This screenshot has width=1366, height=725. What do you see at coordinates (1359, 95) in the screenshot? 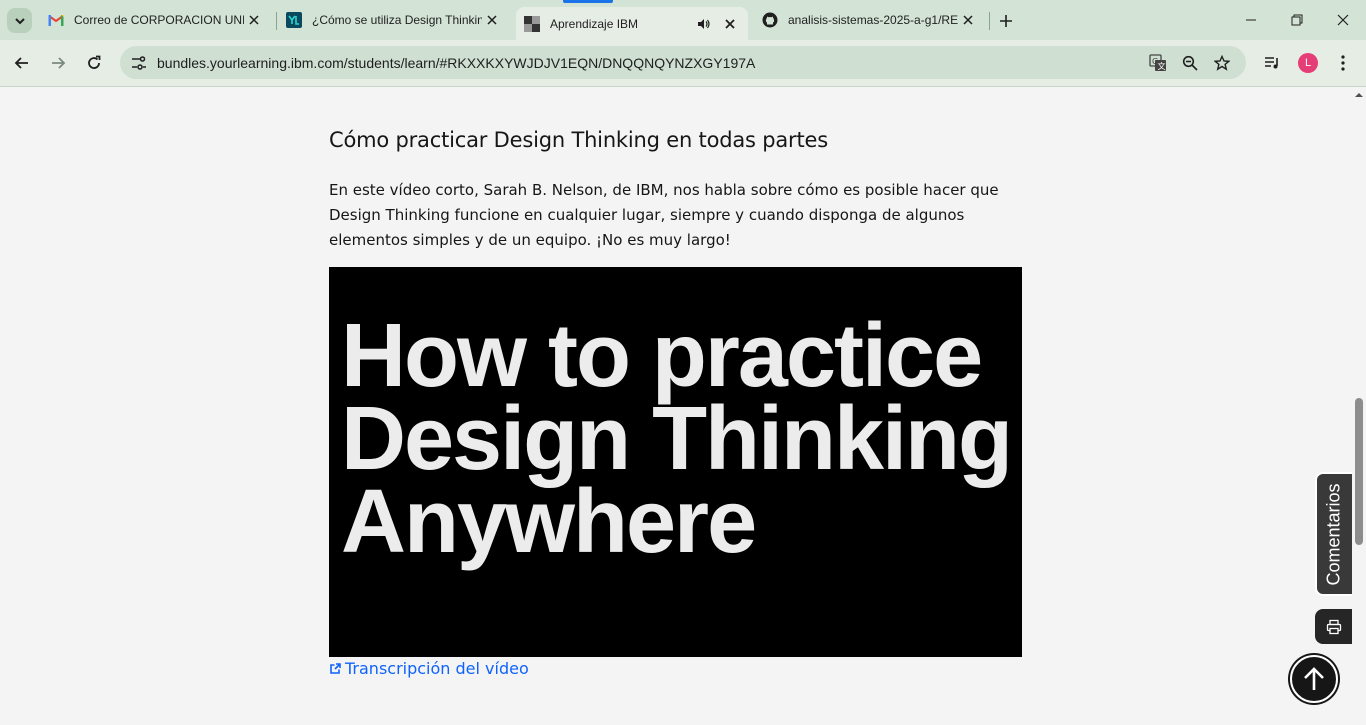
I see `scroll-up-arrow-icon` at bounding box center [1359, 95].